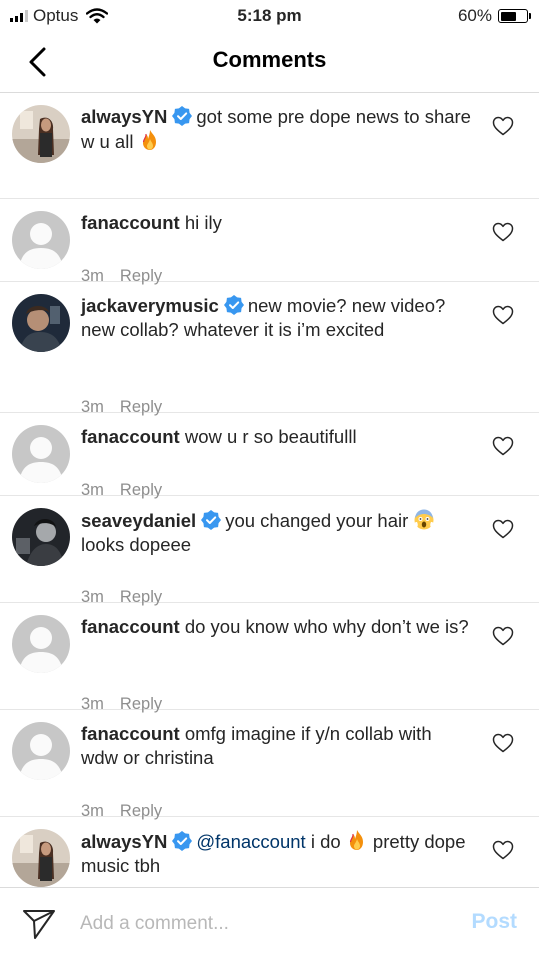  What do you see at coordinates (474, 15) in the screenshot?
I see `battery-percent: 60%` at bounding box center [474, 15].